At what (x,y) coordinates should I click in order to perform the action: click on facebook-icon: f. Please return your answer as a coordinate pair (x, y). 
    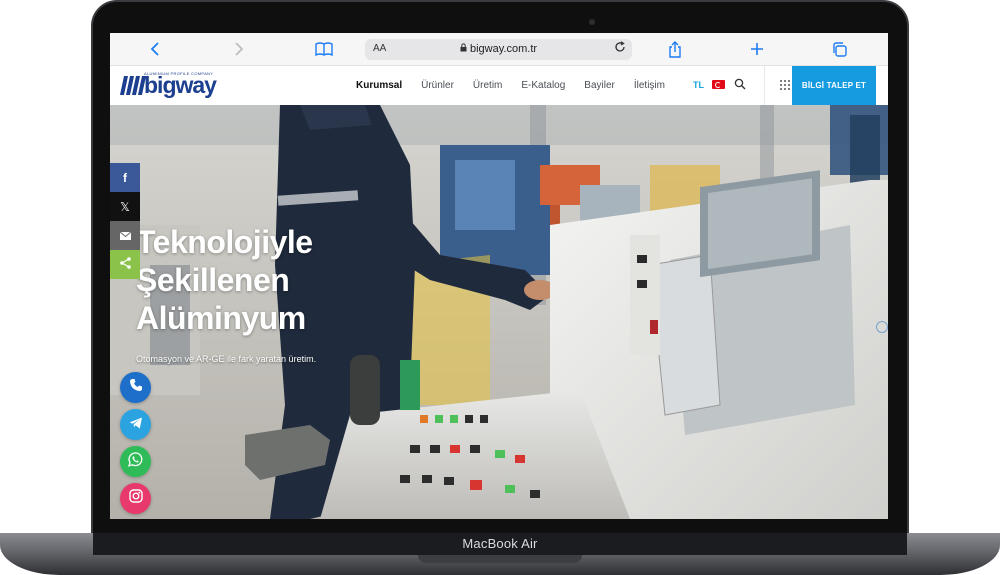
    Looking at the image, I should click on (125, 177).